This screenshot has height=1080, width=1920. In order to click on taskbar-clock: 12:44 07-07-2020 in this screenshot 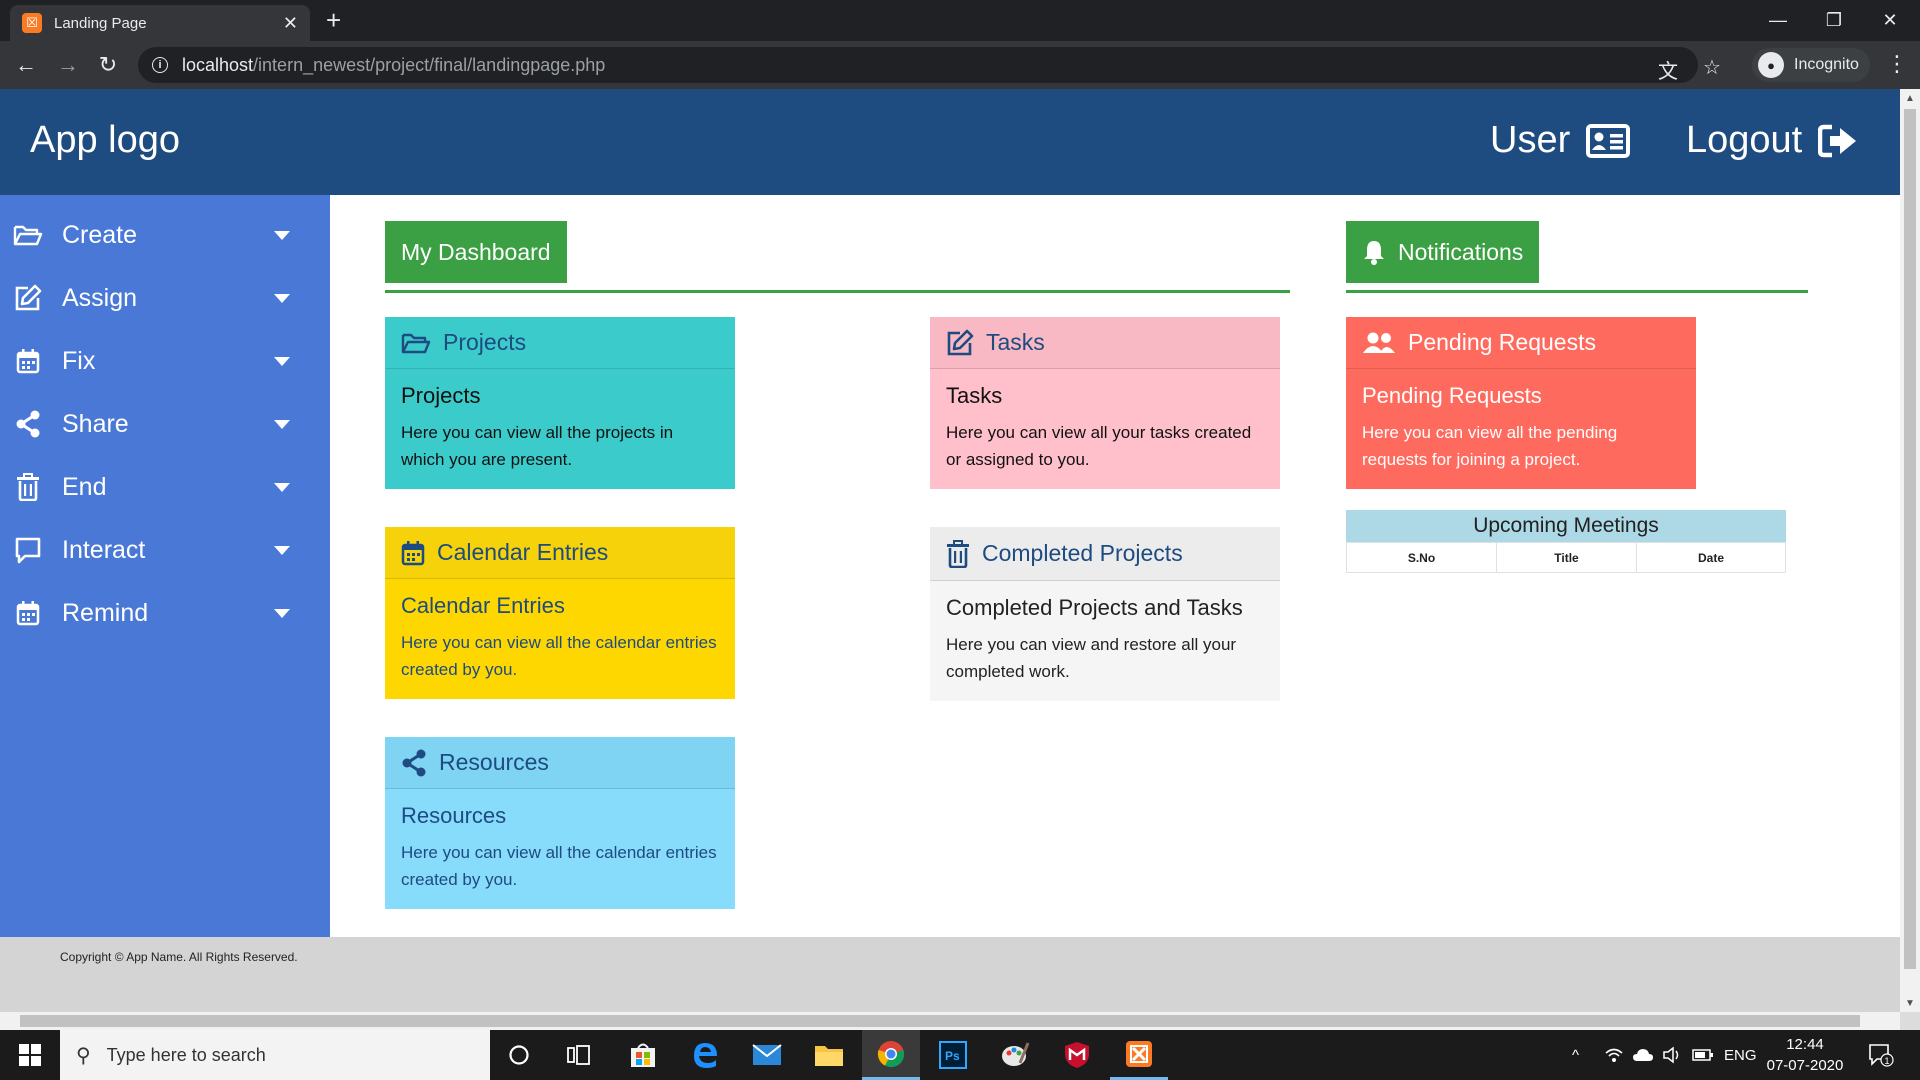, I will do `click(1805, 1055)`.